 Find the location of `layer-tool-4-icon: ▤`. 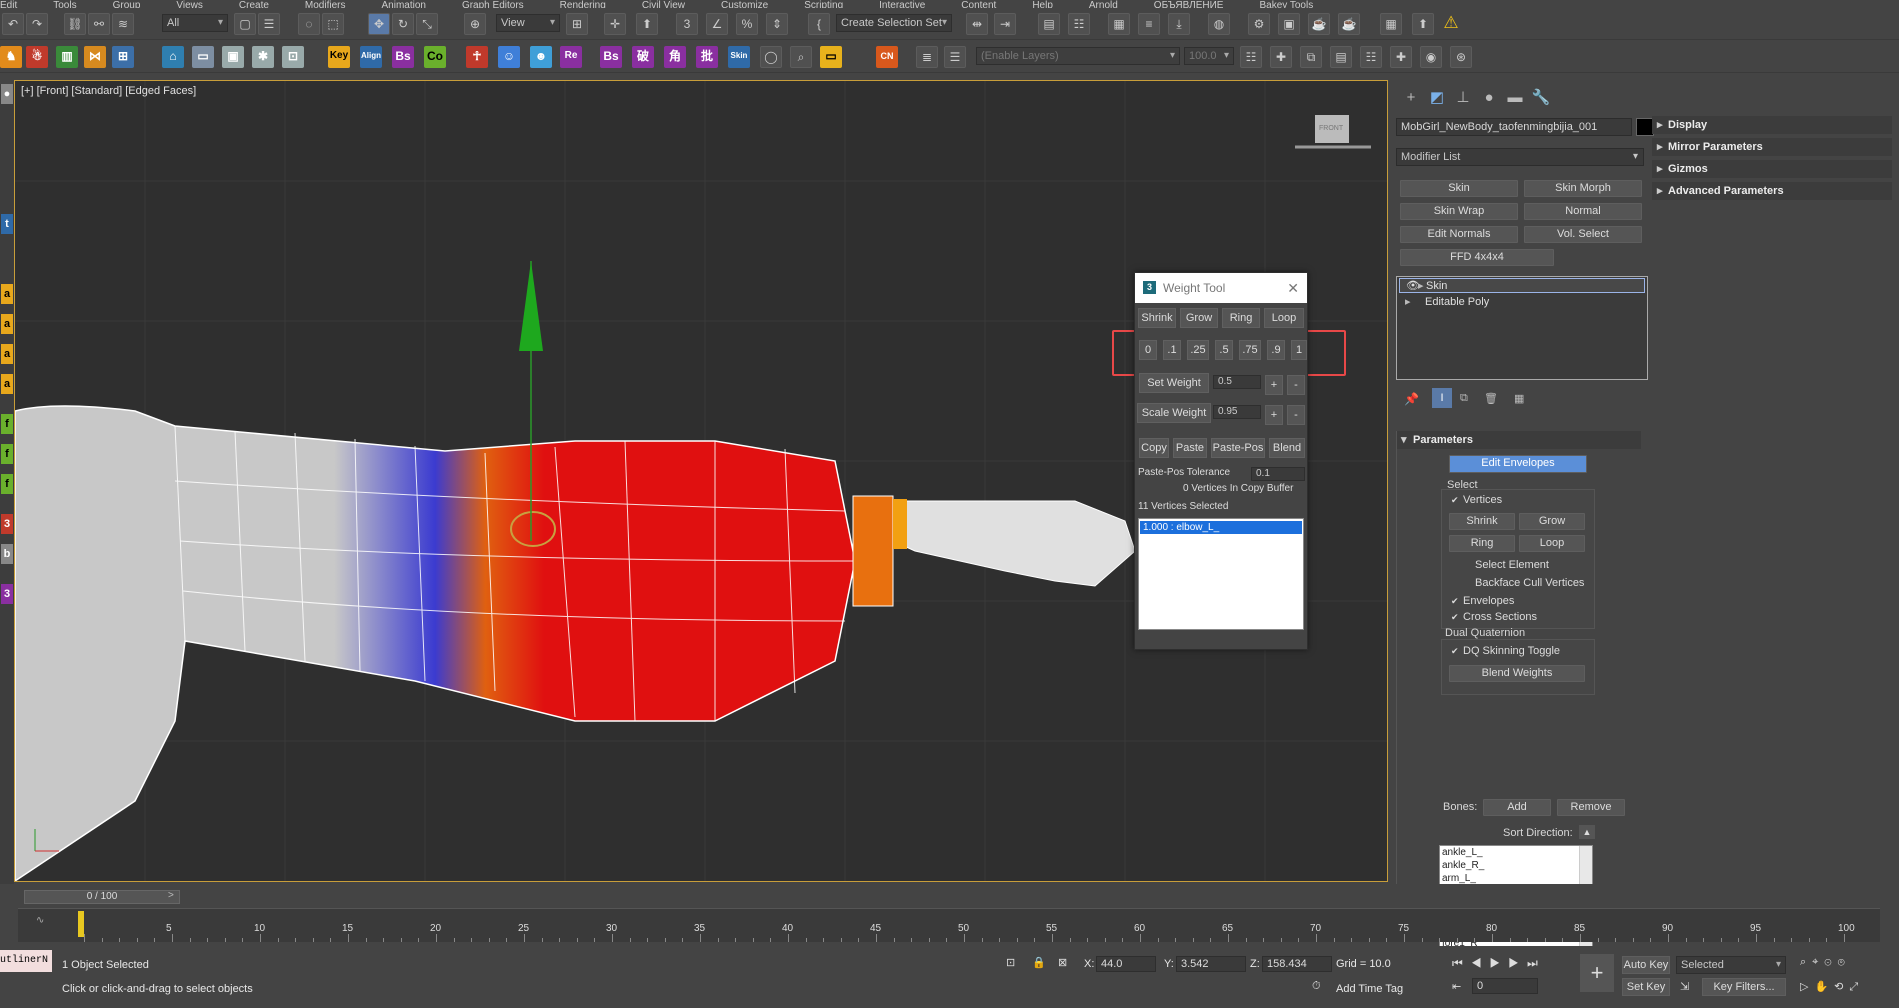

layer-tool-4-icon: ▤ is located at coordinates (1341, 57).